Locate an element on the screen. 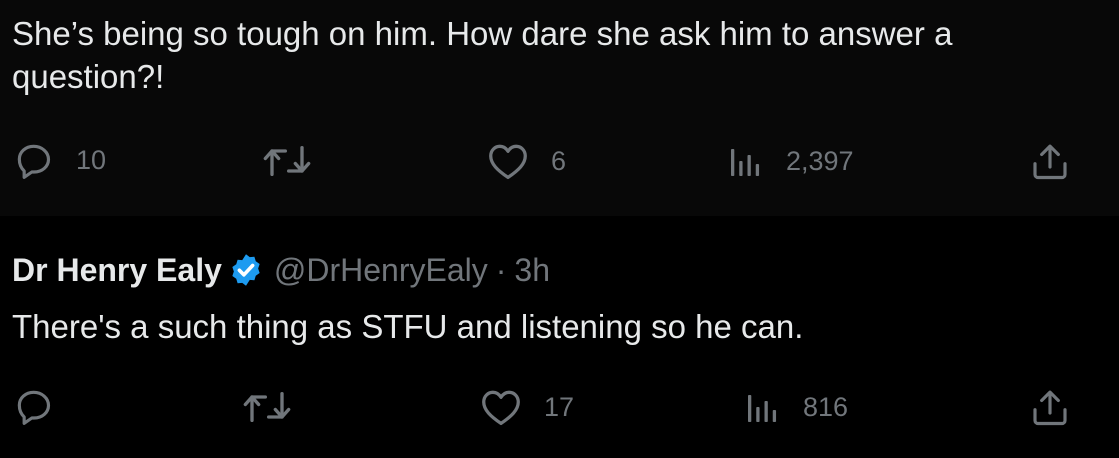 This screenshot has width=1119, height=458. author-handle: @DrHenryEaly is located at coordinates (381, 270).